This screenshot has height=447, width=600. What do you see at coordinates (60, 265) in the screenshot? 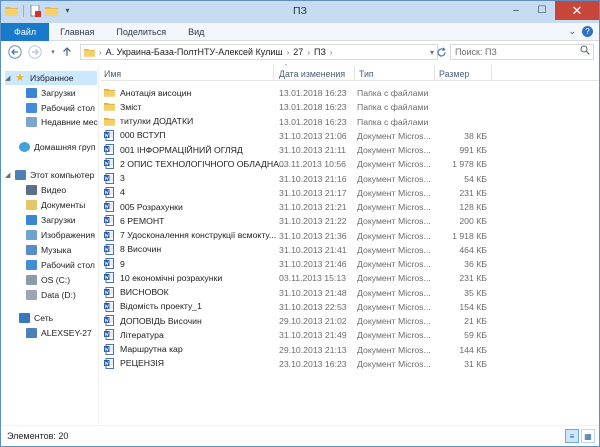
I see `nav-desktop-pc: Рабочий стол` at bounding box center [60, 265].